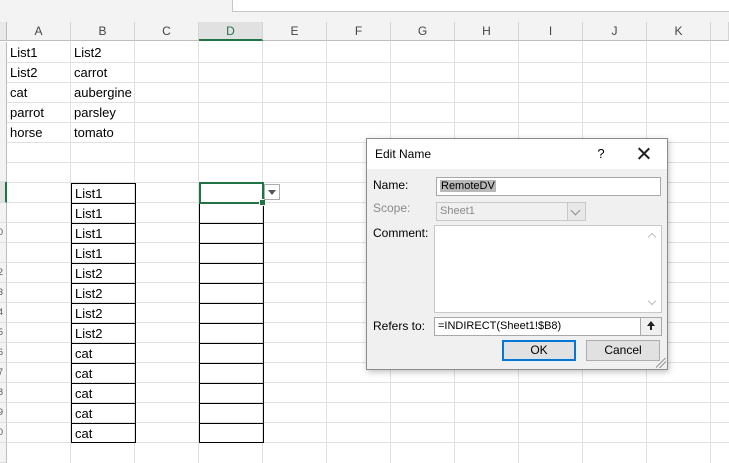 This screenshot has width=729, height=463. What do you see at coordinates (25, 113) in the screenshot?
I see `cell-a4: parrot` at bounding box center [25, 113].